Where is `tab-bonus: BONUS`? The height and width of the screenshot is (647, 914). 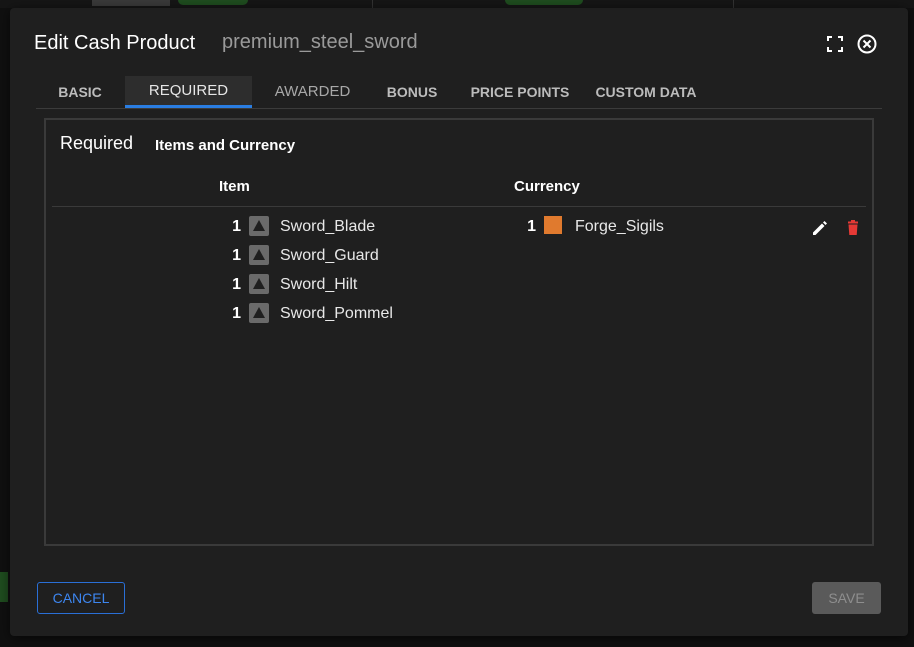
tab-bonus: BONUS is located at coordinates (412, 92).